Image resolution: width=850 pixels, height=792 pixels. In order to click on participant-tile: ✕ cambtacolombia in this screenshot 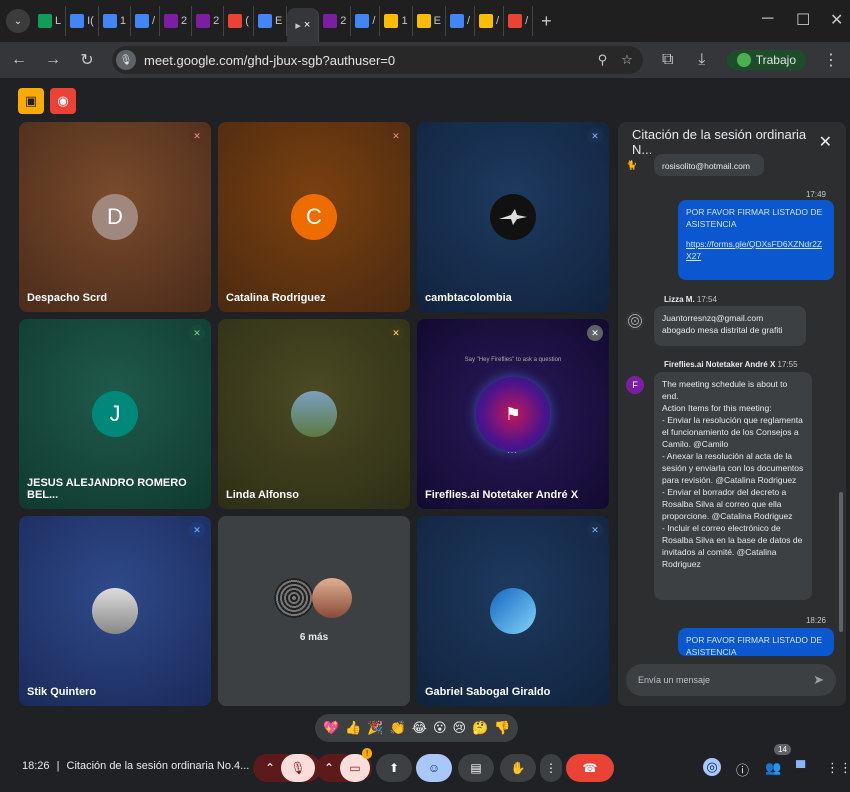, I will do `click(513, 217)`.